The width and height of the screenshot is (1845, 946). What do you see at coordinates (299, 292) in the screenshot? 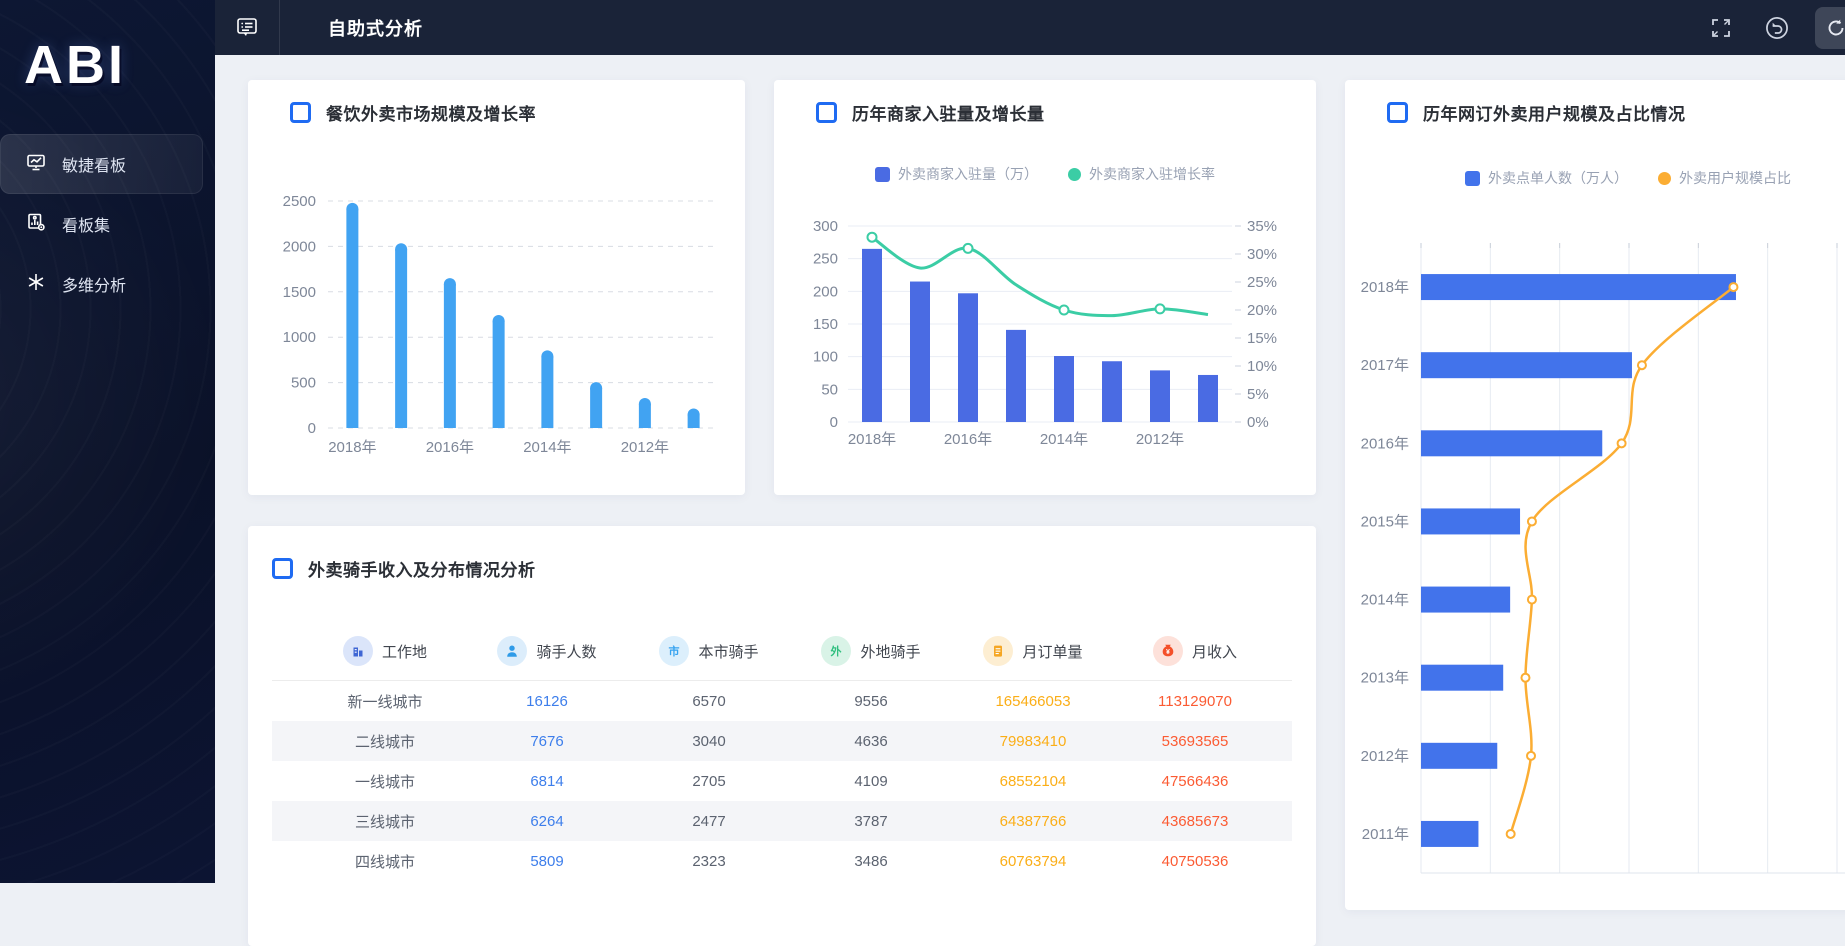
I see `svg-text: 1500` at bounding box center [299, 292].